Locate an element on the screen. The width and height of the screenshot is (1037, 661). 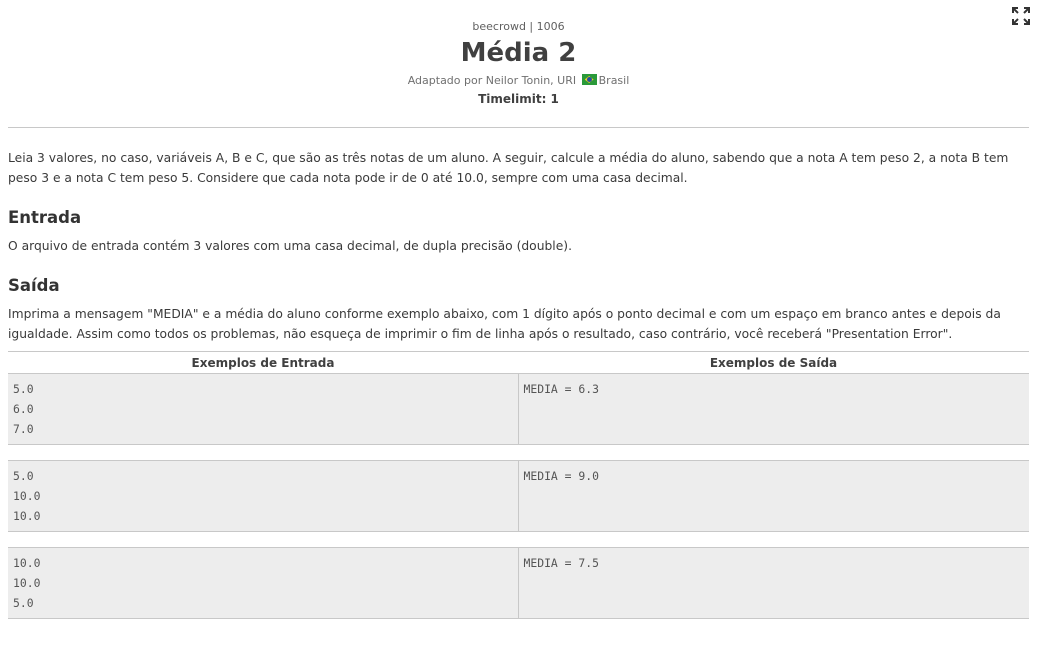
example-row: 5.0 10.0 10.0 MEDIA = 9.0 is located at coordinates (518, 496).